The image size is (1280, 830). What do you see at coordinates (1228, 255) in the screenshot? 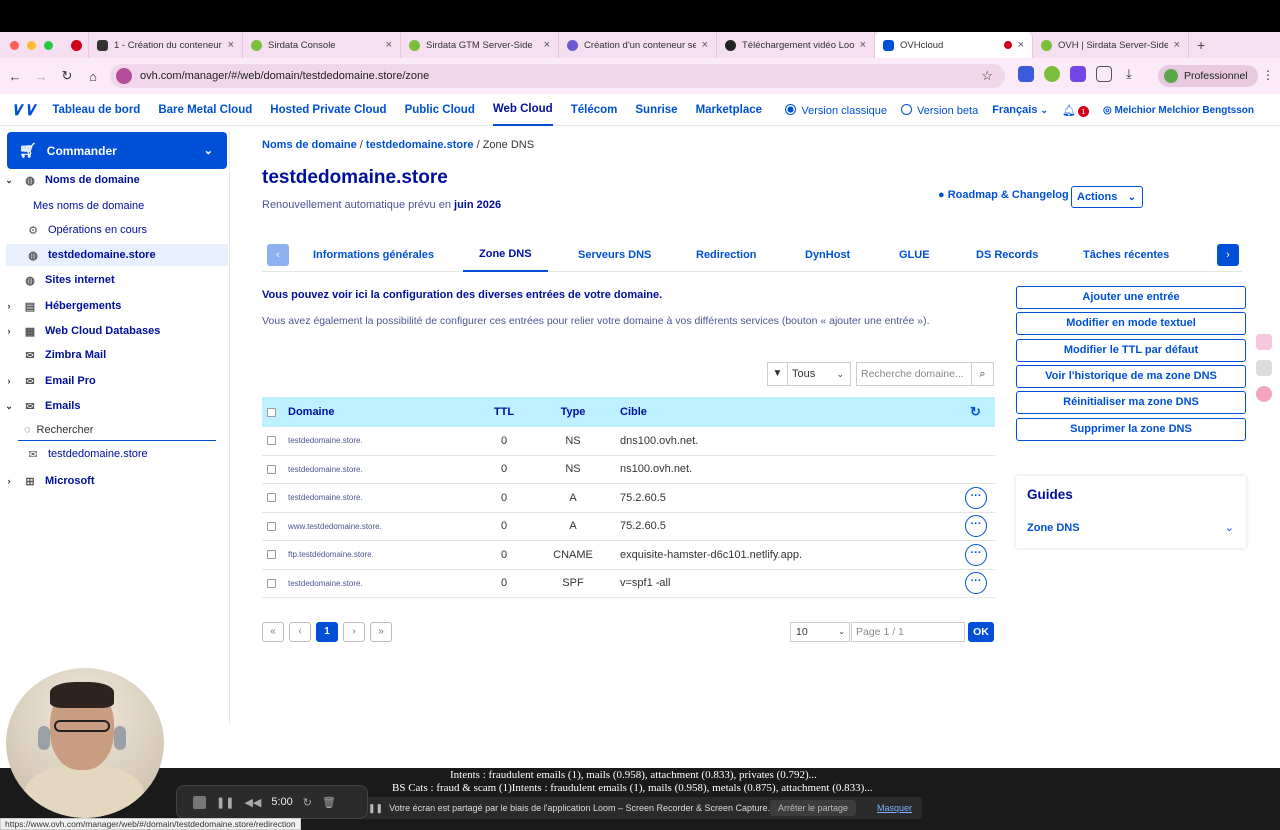
I see `tabs-scroll-right-button: ›` at bounding box center [1228, 255].